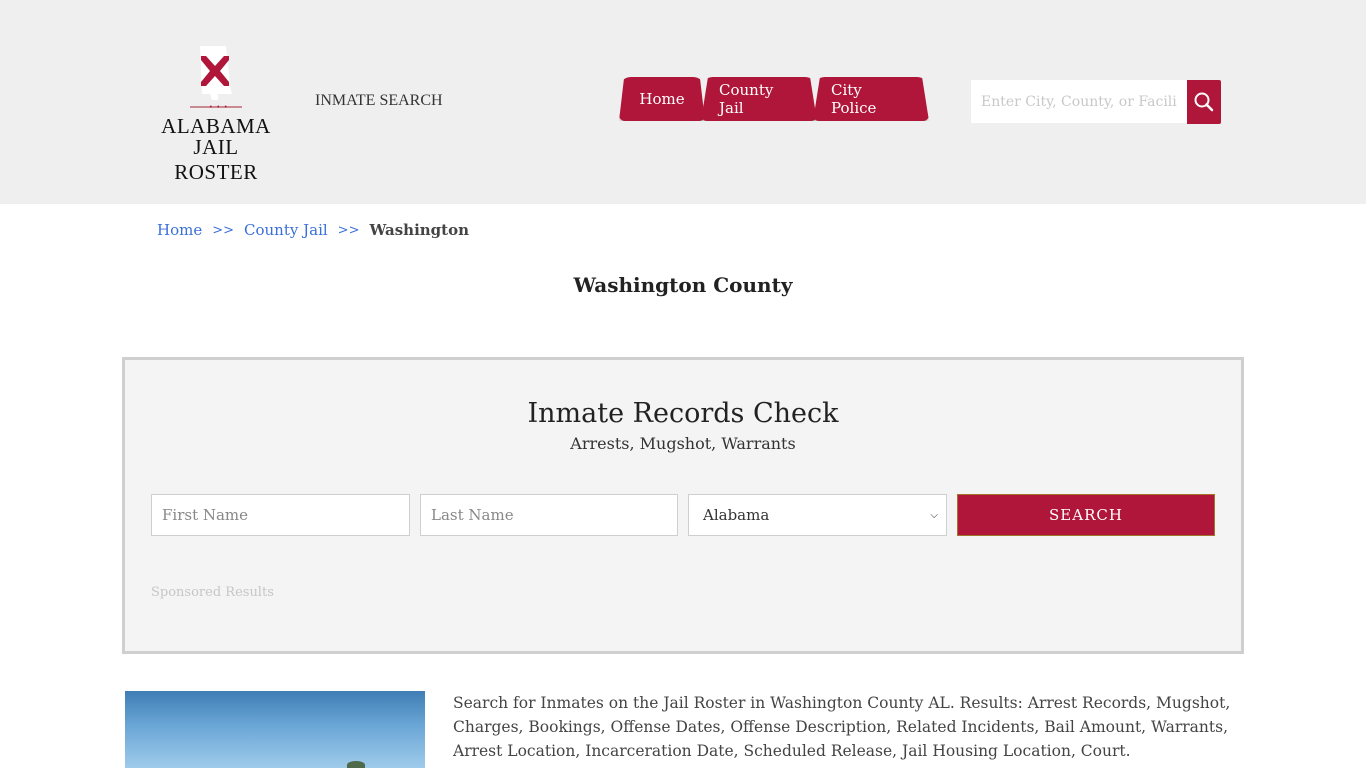  Describe the element at coordinates (683, 443) in the screenshot. I see `records-check-subtitle: Arrests, Mugshot, Warrants` at that location.